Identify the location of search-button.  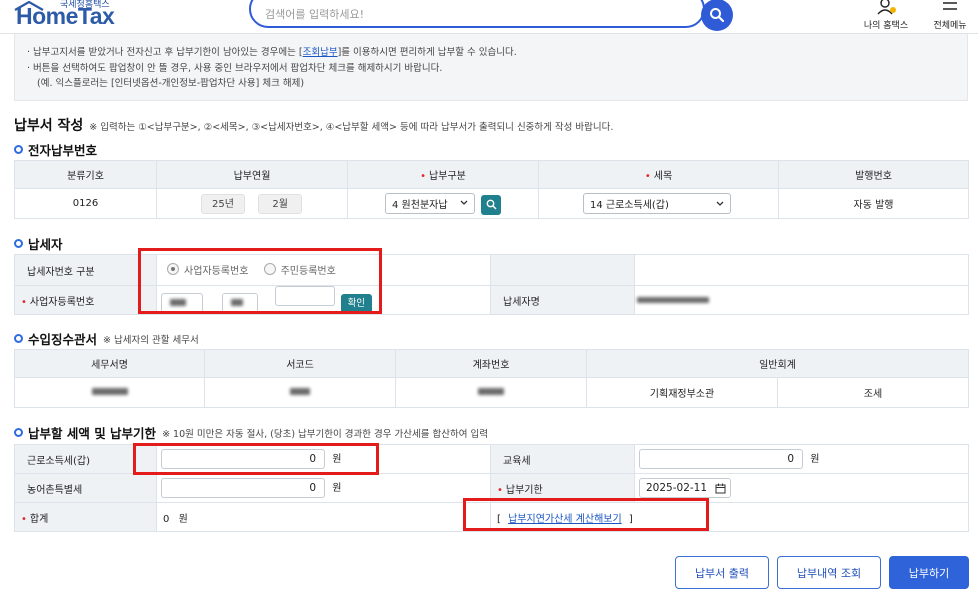
(717, 15).